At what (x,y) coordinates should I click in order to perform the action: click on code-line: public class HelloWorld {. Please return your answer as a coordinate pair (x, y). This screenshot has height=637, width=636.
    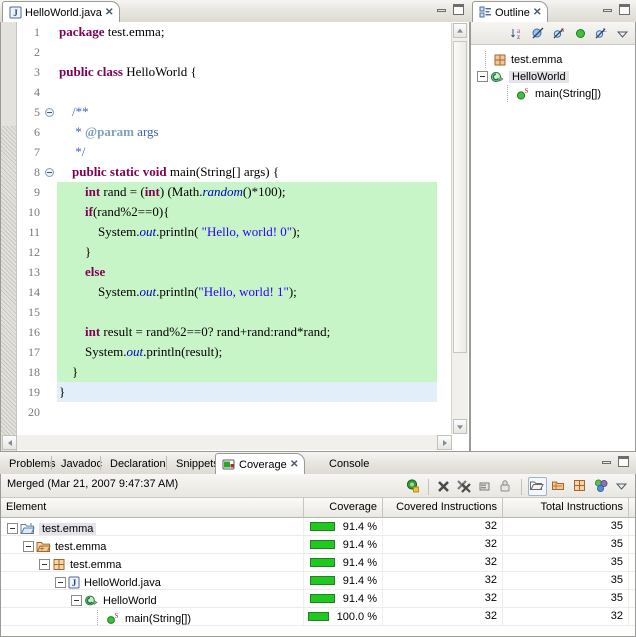
    Looking at the image, I should click on (247, 72).